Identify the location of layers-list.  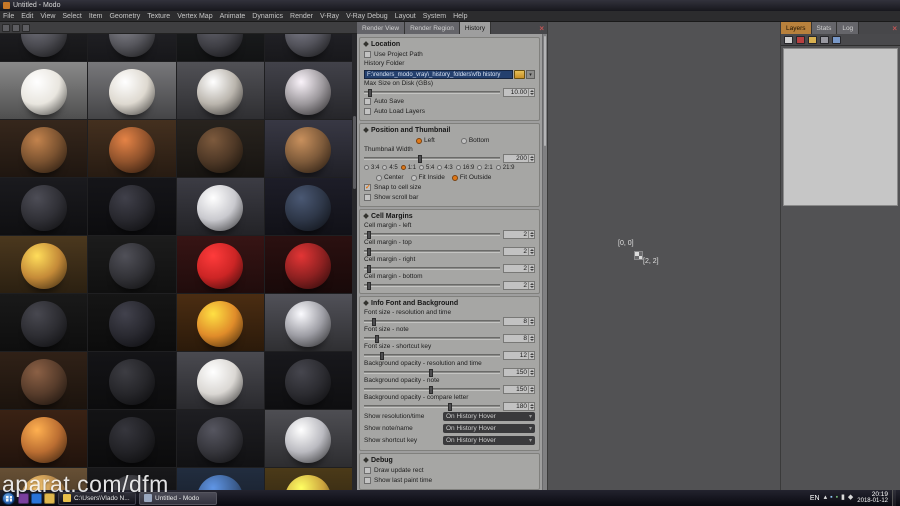
(840, 127).